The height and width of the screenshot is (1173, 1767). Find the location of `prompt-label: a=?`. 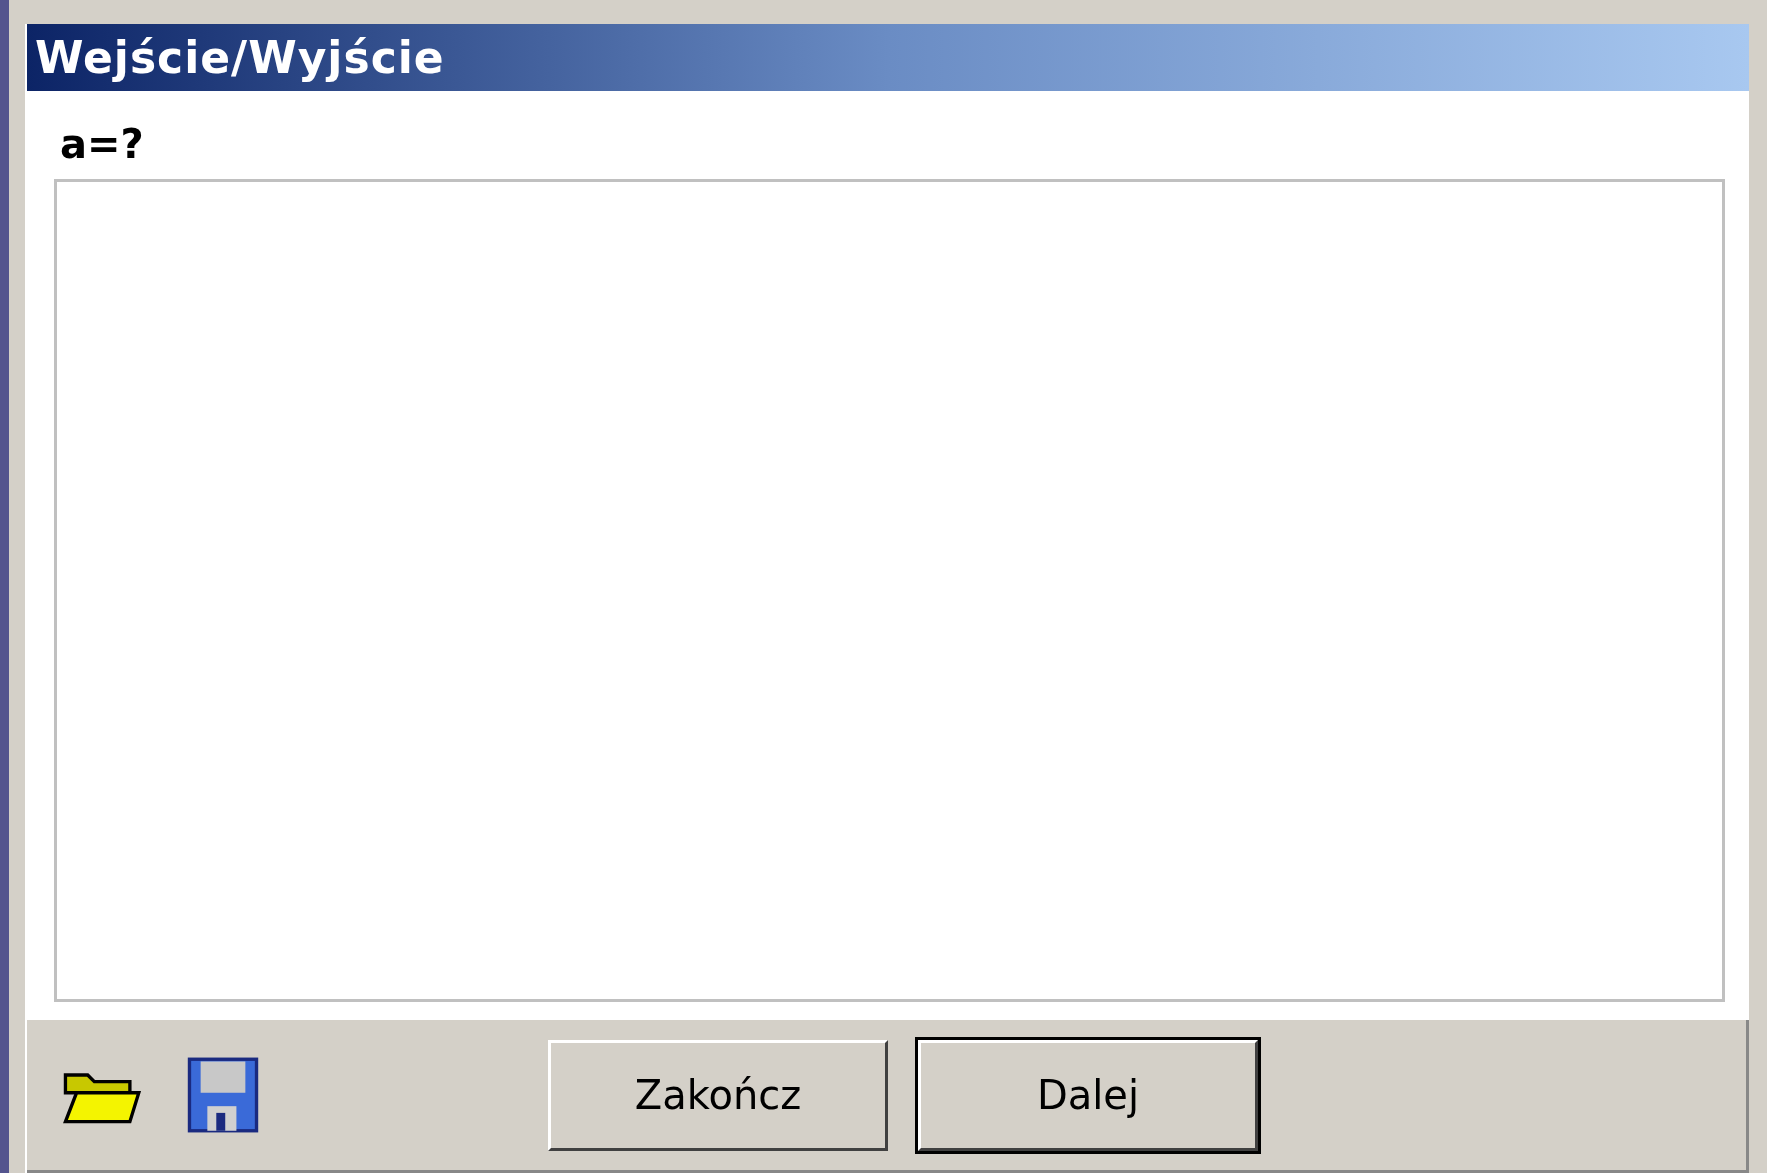

prompt-label: a=? is located at coordinates (102, 144).